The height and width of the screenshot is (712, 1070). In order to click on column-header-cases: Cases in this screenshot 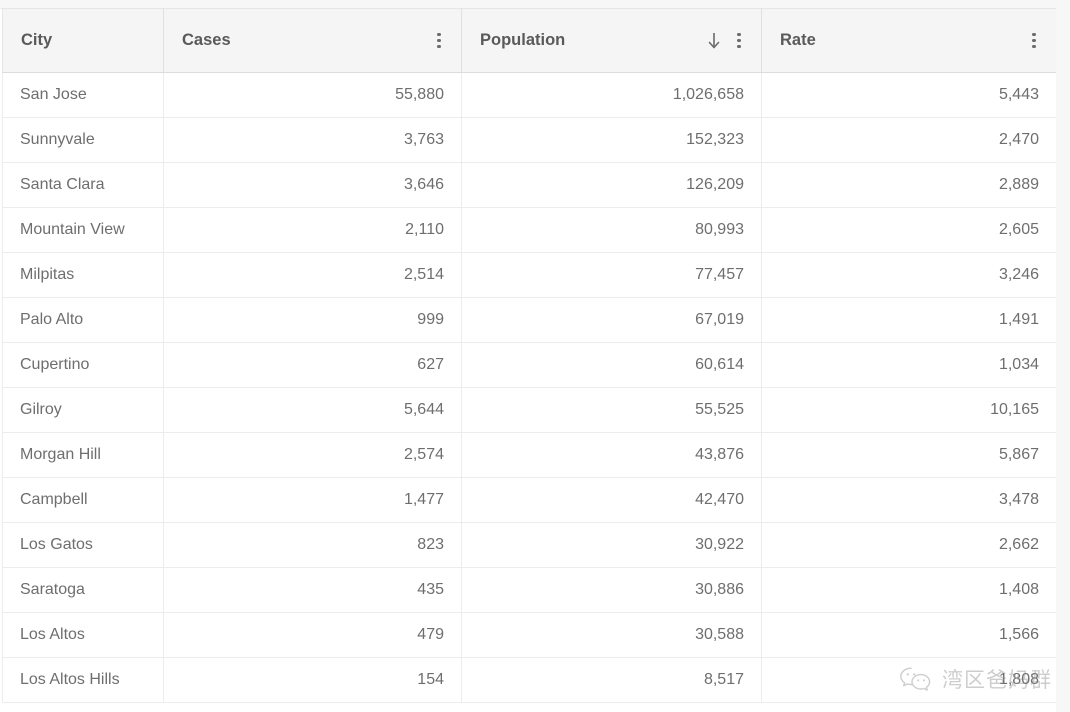, I will do `click(312, 40)`.